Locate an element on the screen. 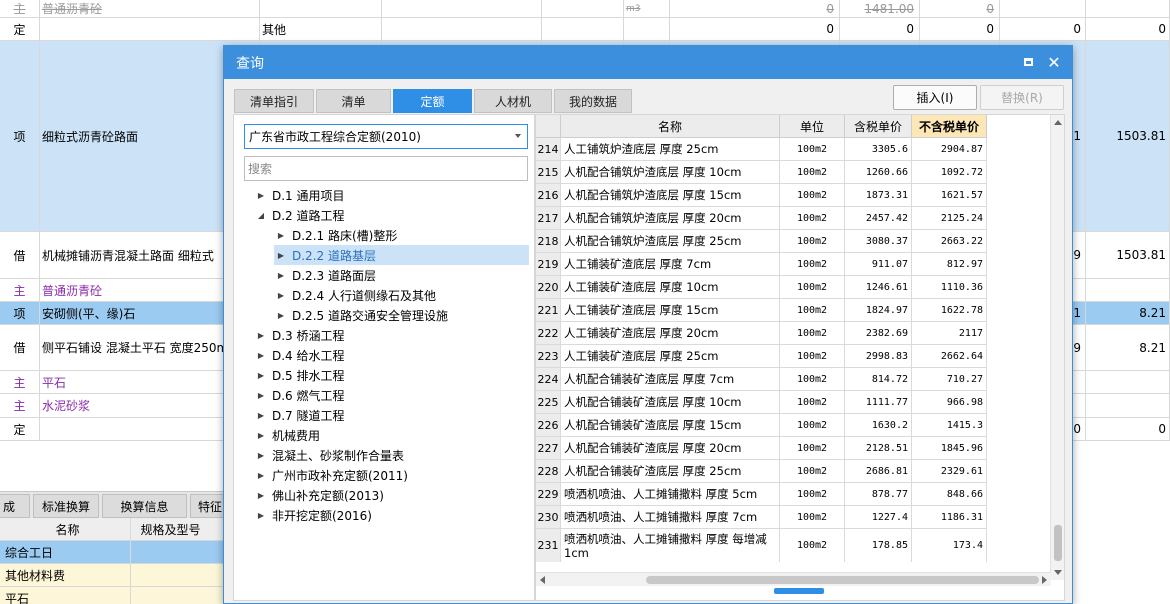  dialog-titlebar: 查询 ✕ is located at coordinates (648, 62).